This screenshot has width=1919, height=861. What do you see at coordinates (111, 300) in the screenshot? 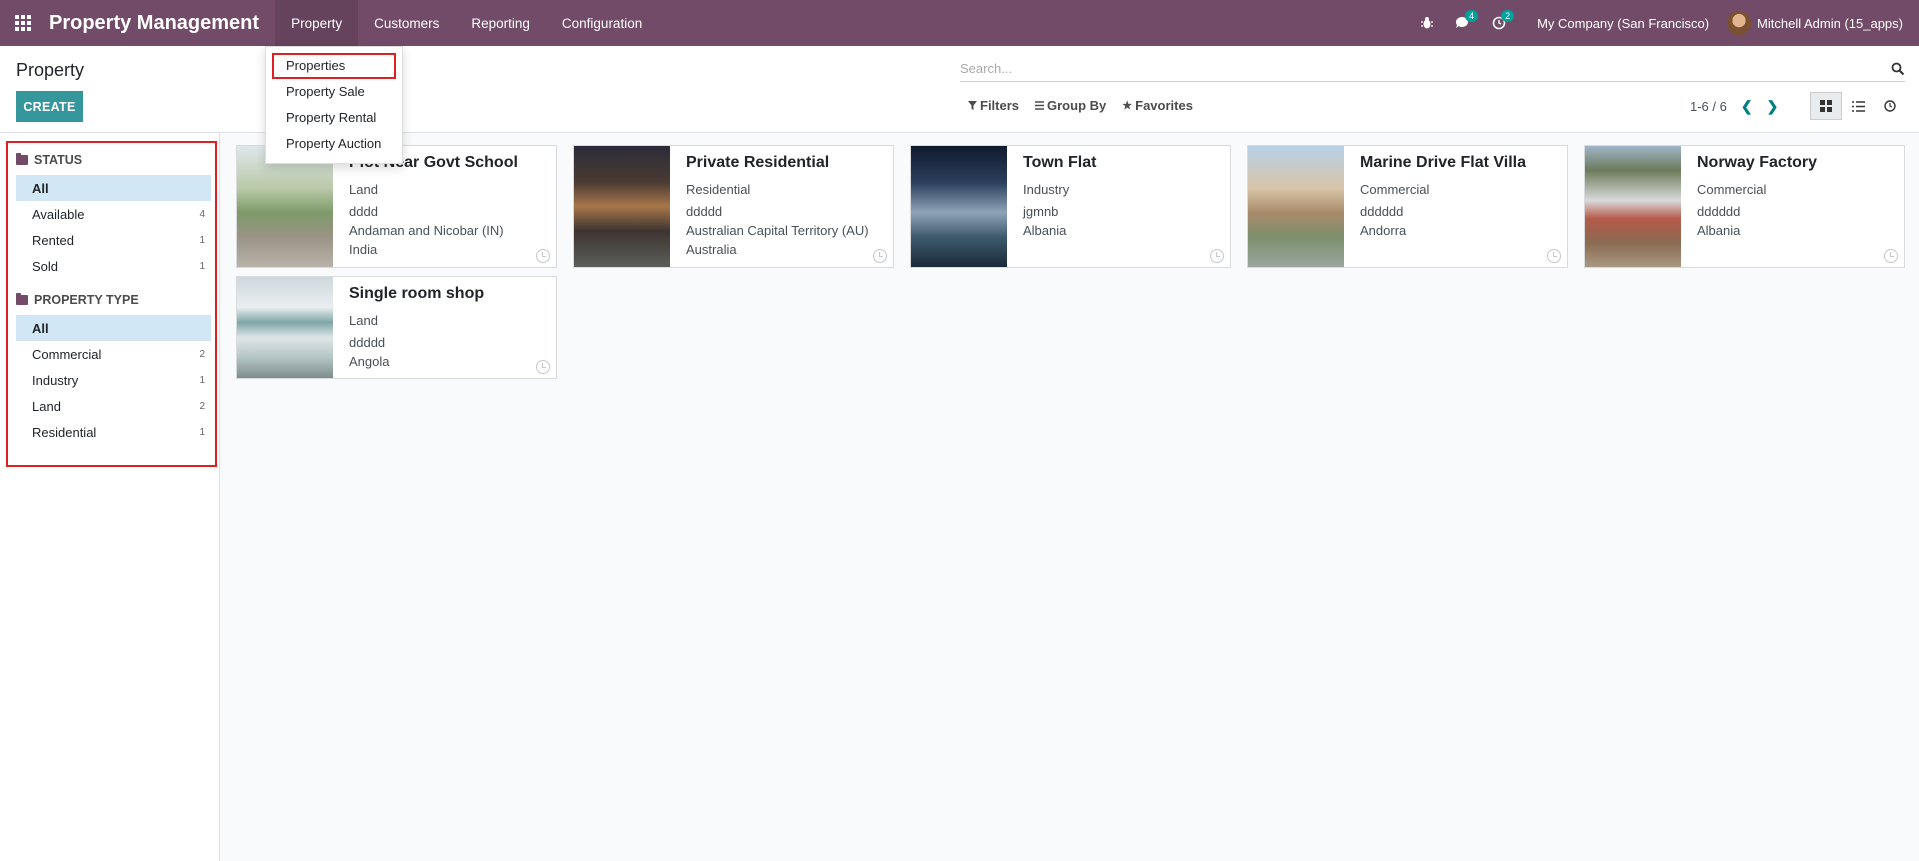
I see `property-type-section-header: PROPERTY TYPE` at bounding box center [111, 300].